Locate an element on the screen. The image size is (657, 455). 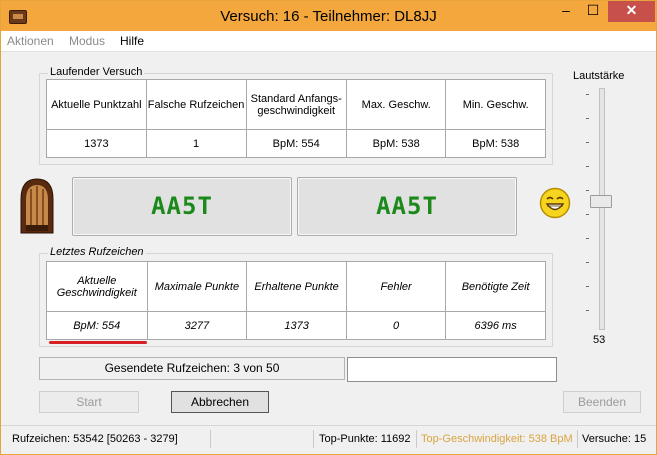
menu-bar: Aktionen Modus Hilfe is located at coordinates (328, 41).